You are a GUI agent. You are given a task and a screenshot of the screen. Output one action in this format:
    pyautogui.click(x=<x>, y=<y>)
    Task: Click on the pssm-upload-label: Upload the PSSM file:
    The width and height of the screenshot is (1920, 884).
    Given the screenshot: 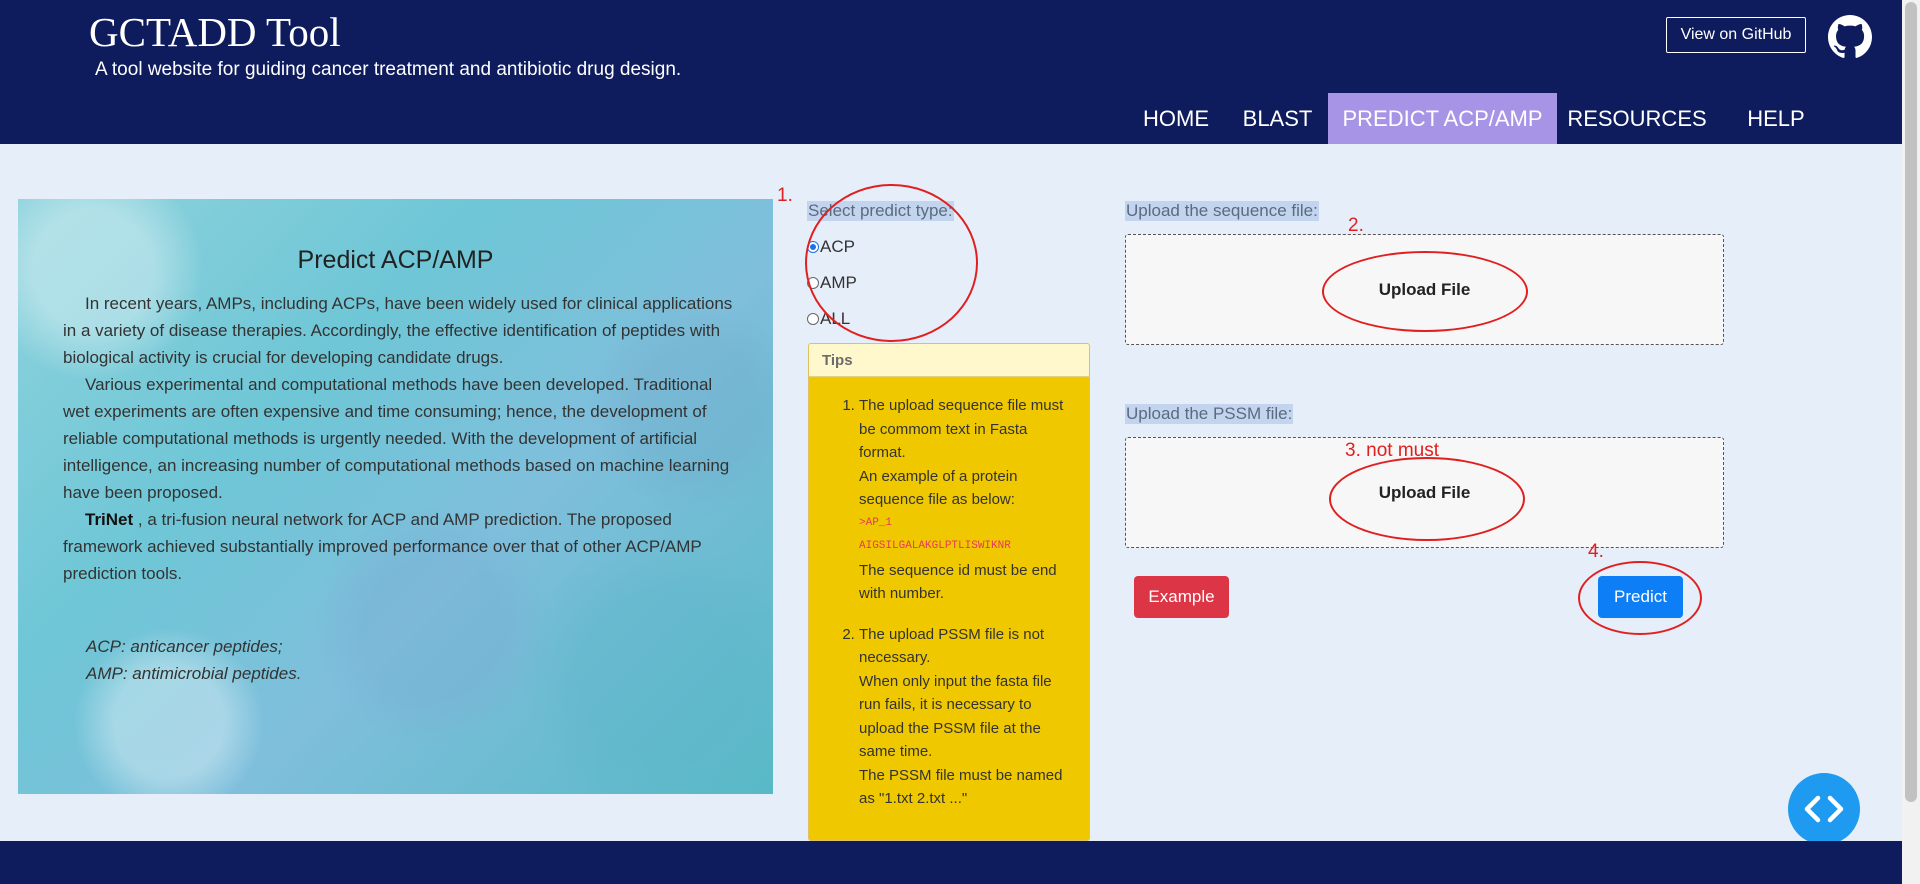 What is the action you would take?
    pyautogui.click(x=1209, y=414)
    